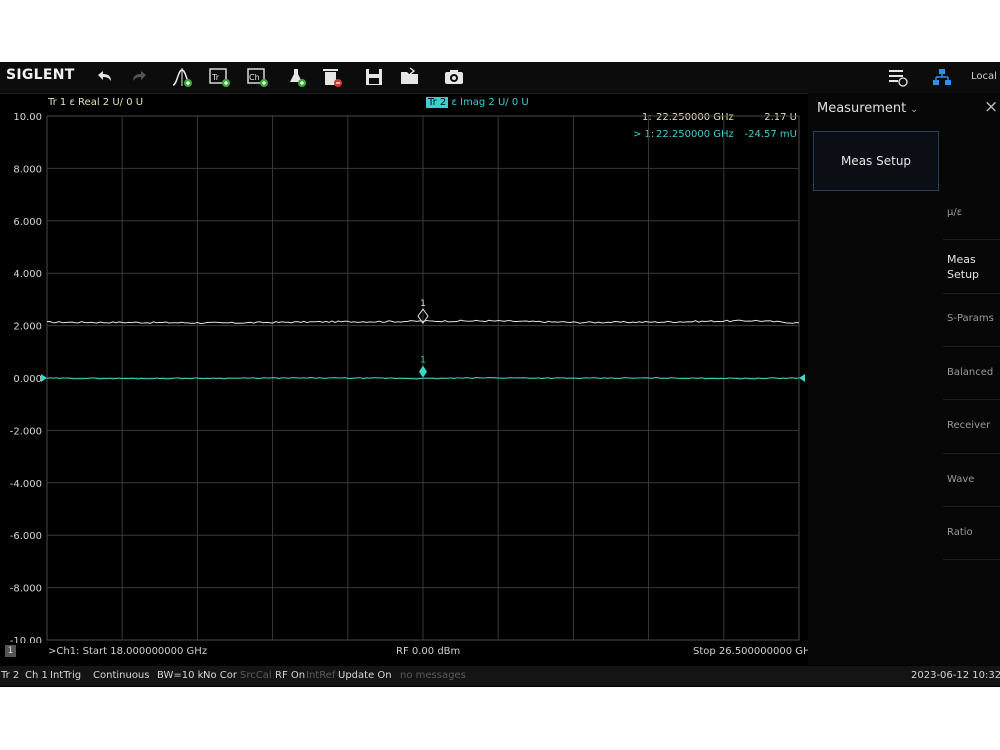 This screenshot has height=750, width=1000. Describe the element at coordinates (433, 675) in the screenshot. I see `status-messages: no messages` at that location.